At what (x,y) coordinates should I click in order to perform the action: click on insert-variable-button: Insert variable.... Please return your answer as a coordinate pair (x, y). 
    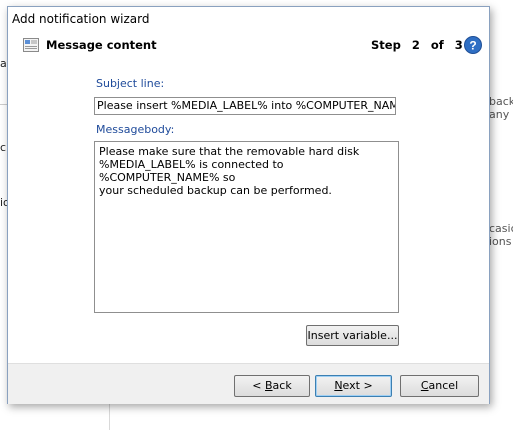
    Looking at the image, I should click on (352, 335).